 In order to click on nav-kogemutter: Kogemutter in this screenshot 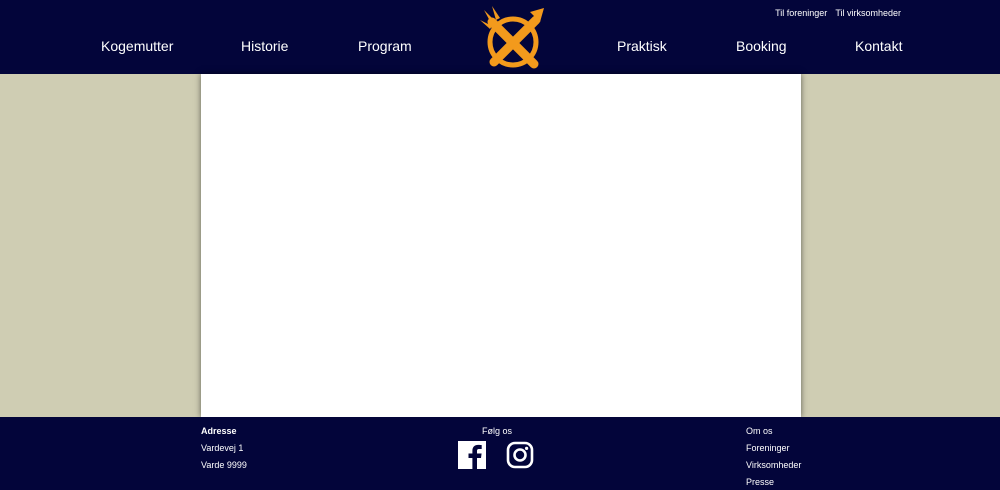, I will do `click(137, 46)`.